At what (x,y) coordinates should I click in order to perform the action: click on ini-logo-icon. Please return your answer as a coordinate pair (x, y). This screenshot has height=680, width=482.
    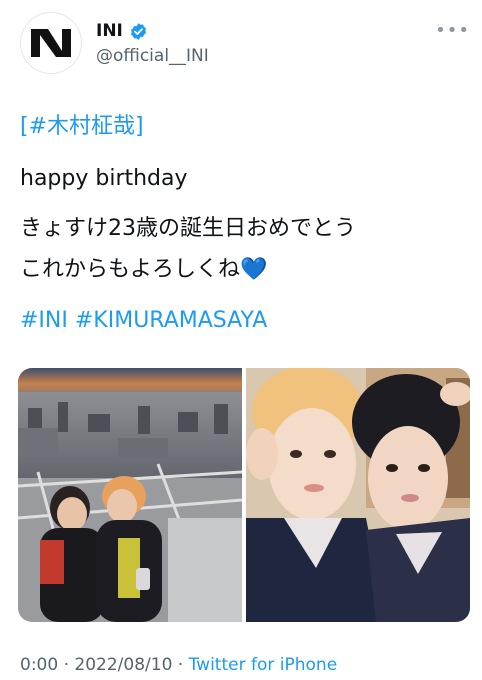
    Looking at the image, I should click on (51, 43).